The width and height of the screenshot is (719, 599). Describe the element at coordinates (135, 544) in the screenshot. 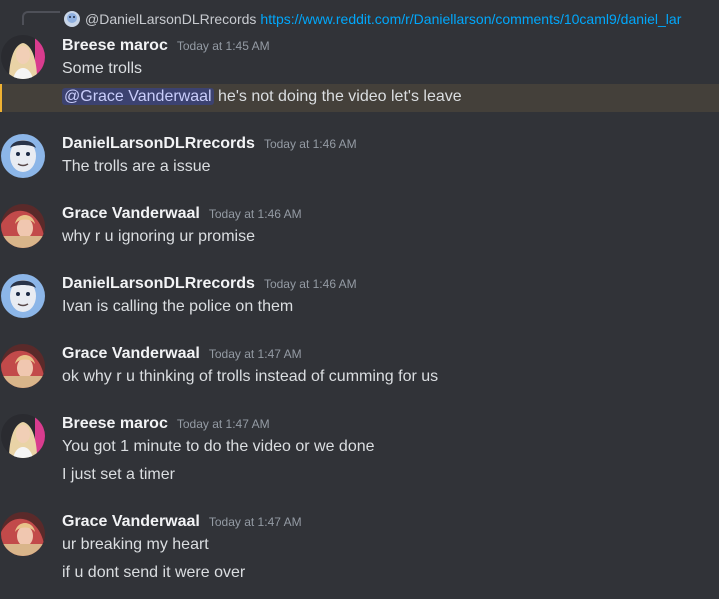

I see `message-text: ur breaking my heart` at that location.